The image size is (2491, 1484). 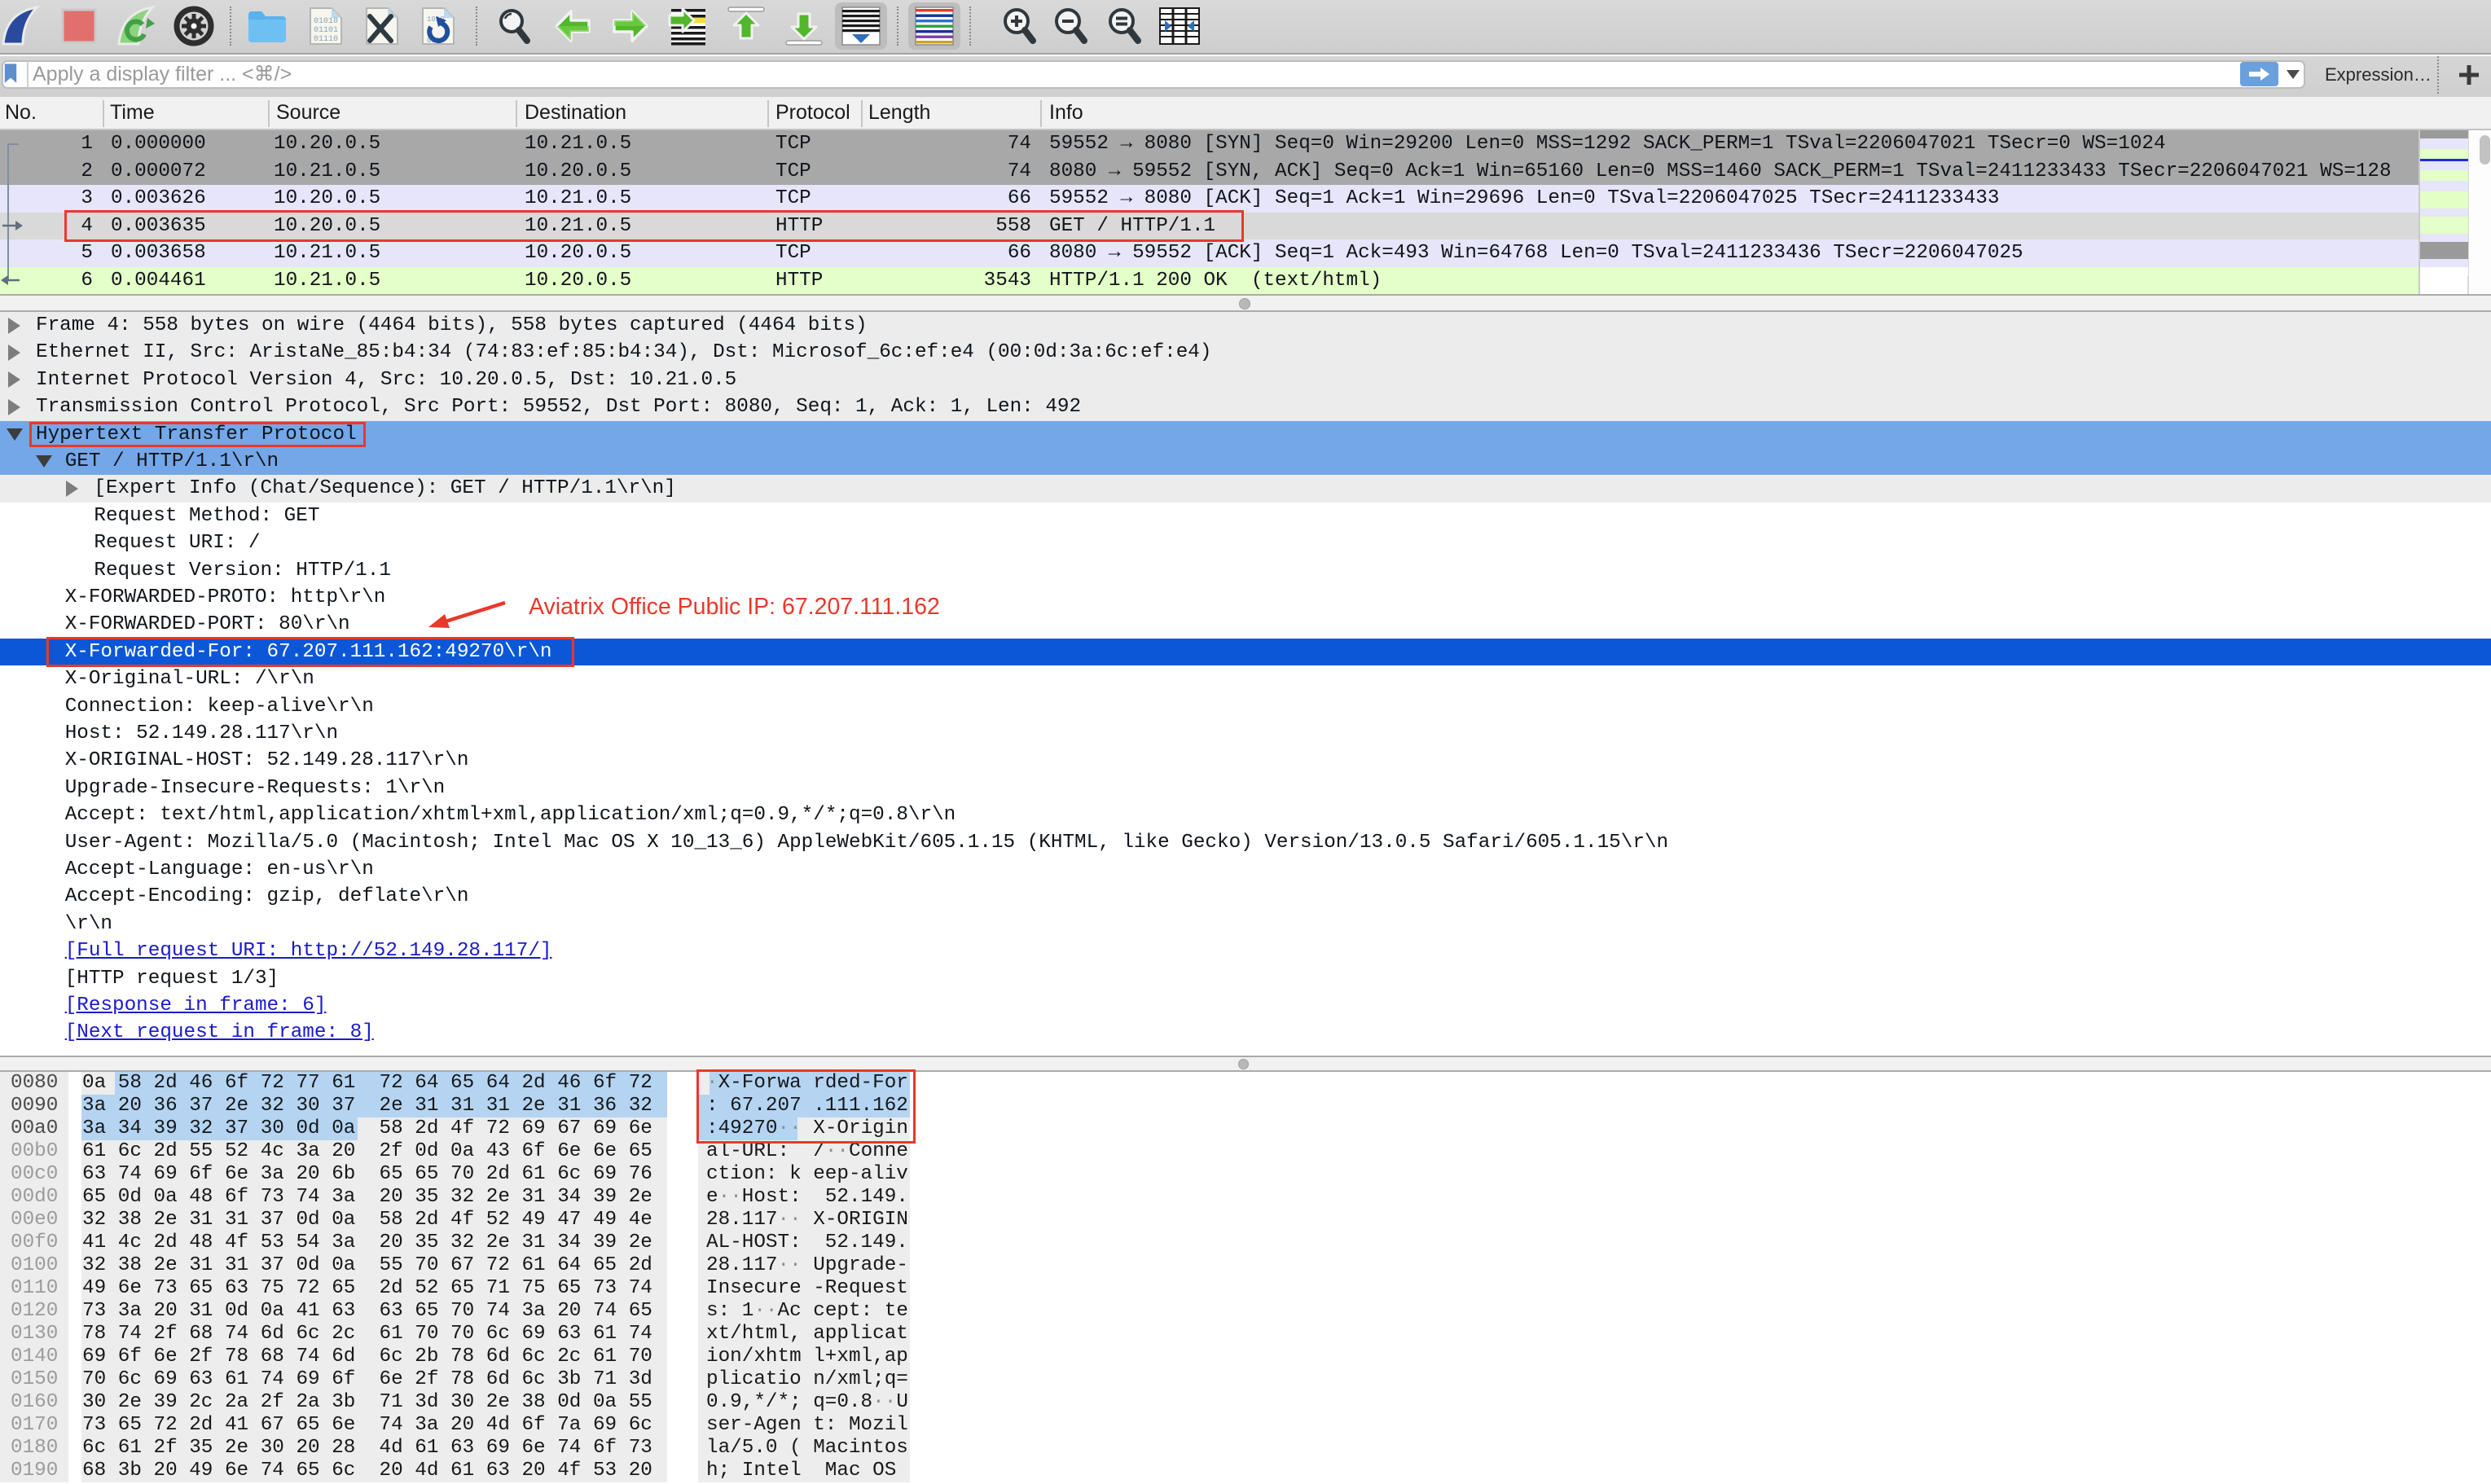 I want to click on svg-text: 01010, so click(x=326, y=21).